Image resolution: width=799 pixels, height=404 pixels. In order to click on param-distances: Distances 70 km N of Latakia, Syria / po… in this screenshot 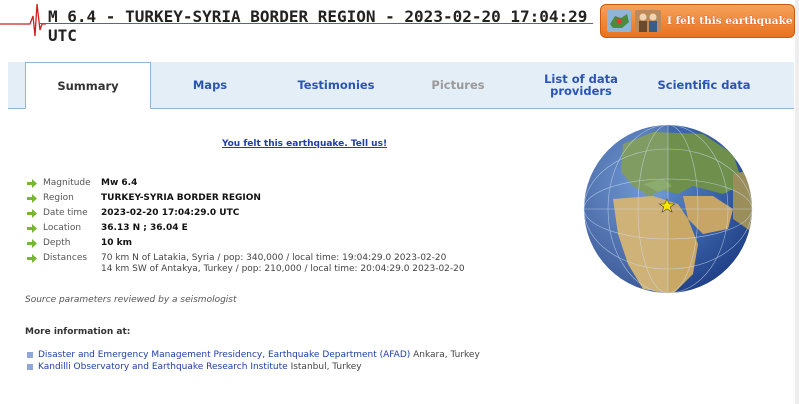, I will do `click(246, 265)`.